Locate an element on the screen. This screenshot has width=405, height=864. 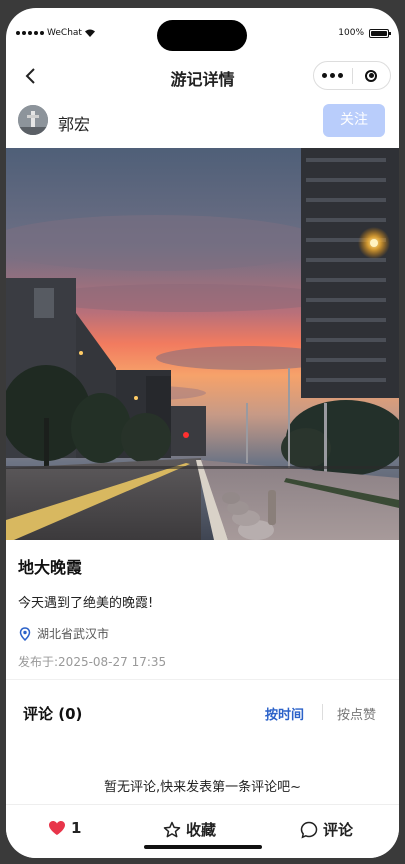
location-row: 湖北省武汉市 is located at coordinates (63, 633).